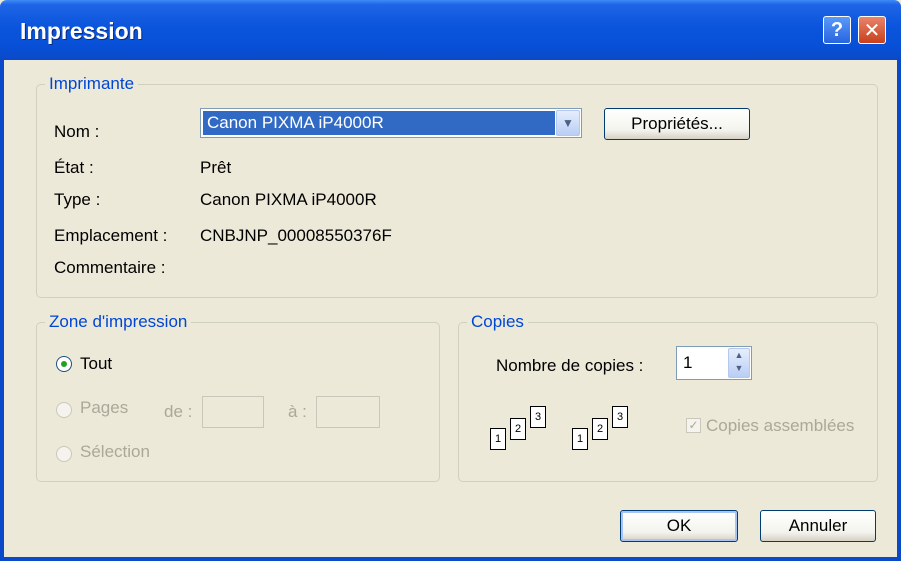 This screenshot has width=901, height=561. Describe the element at coordinates (497, 322) in the screenshot. I see `copies-legend: Copies` at that location.